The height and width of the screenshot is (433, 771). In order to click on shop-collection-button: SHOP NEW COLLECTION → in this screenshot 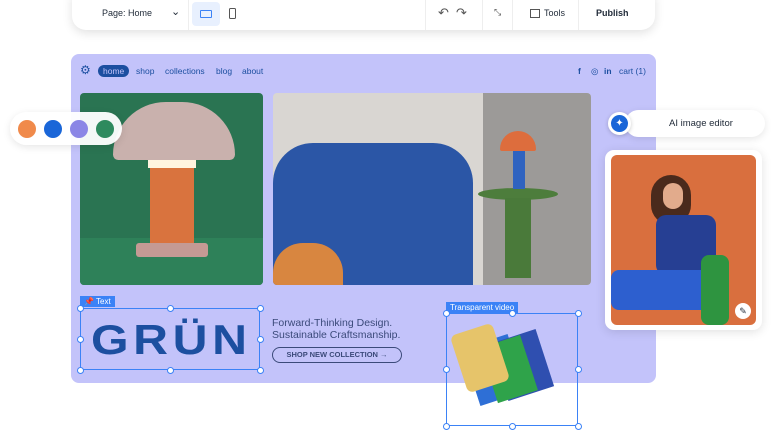, I will do `click(337, 355)`.